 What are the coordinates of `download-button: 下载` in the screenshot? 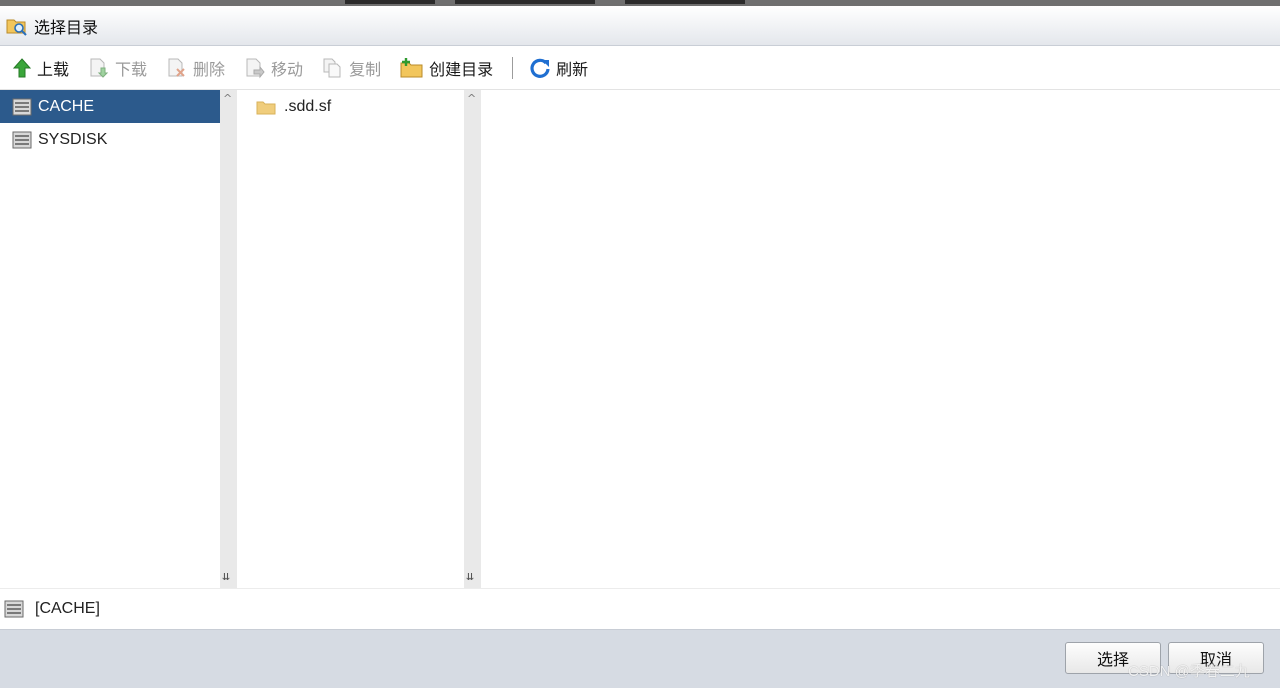 It's located at (117, 68).